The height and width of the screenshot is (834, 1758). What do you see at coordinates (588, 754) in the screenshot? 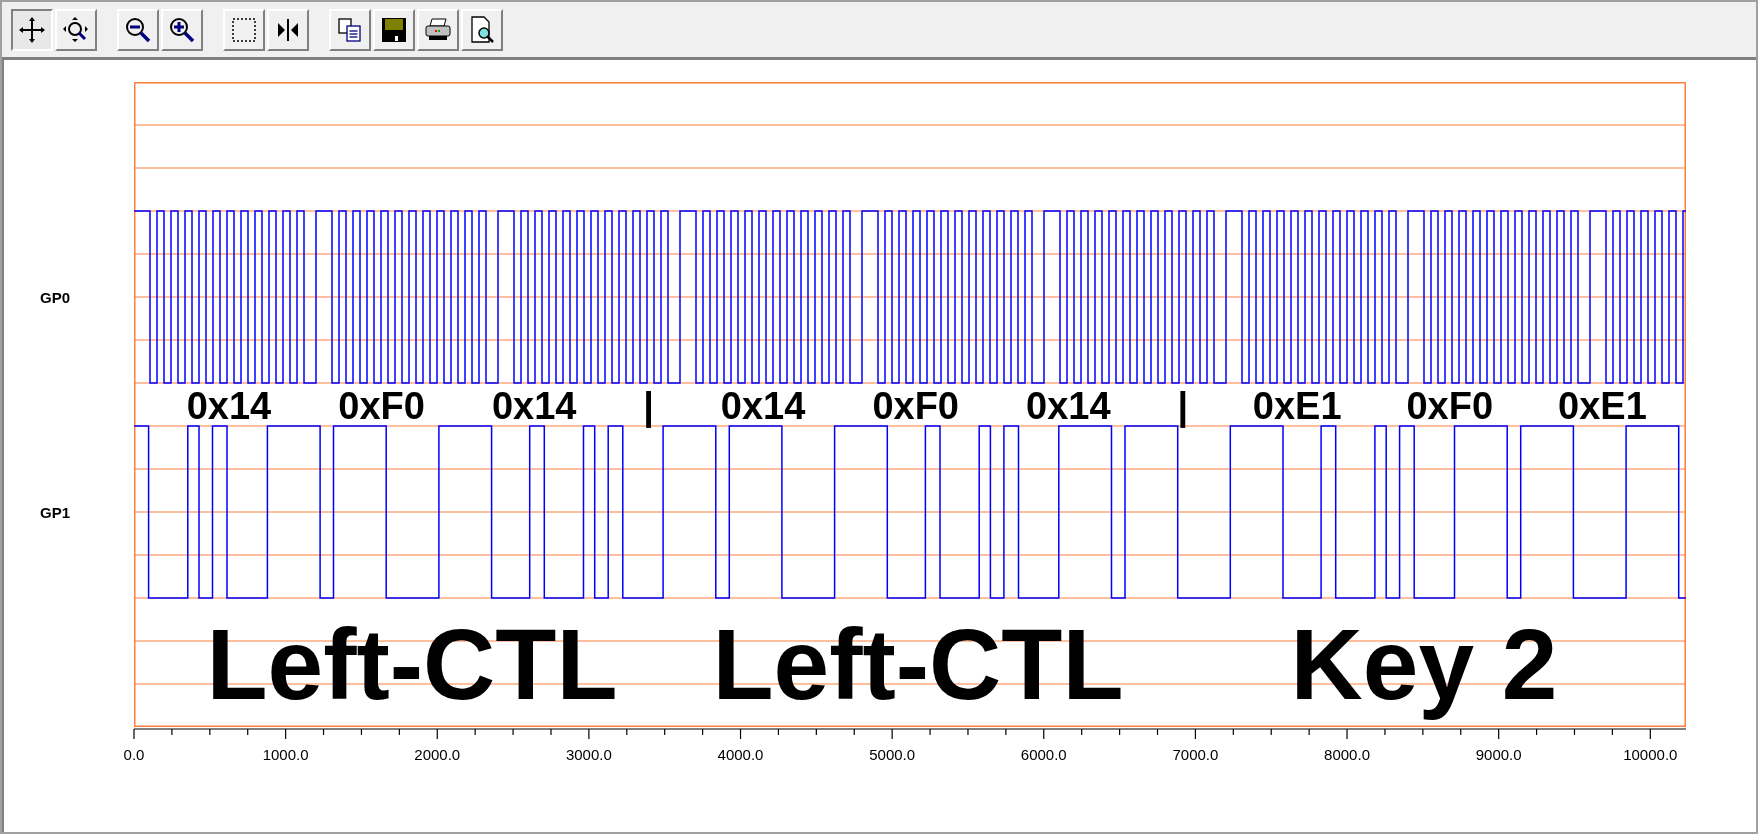
I see `axis-tick-label: 3000.0` at bounding box center [588, 754].